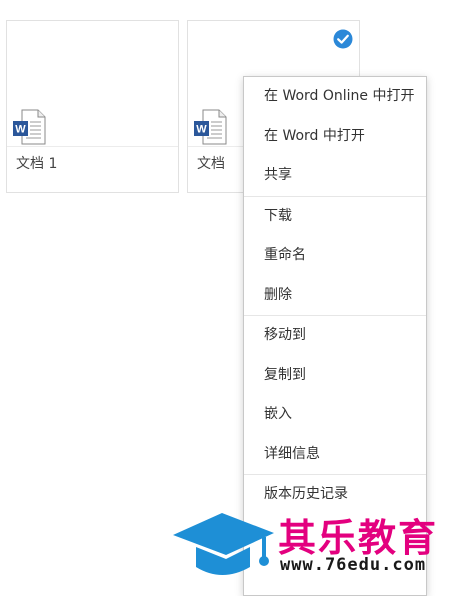 The width and height of the screenshot is (466, 596). Describe the element at coordinates (211, 164) in the screenshot. I see `file-name: 文档` at that location.